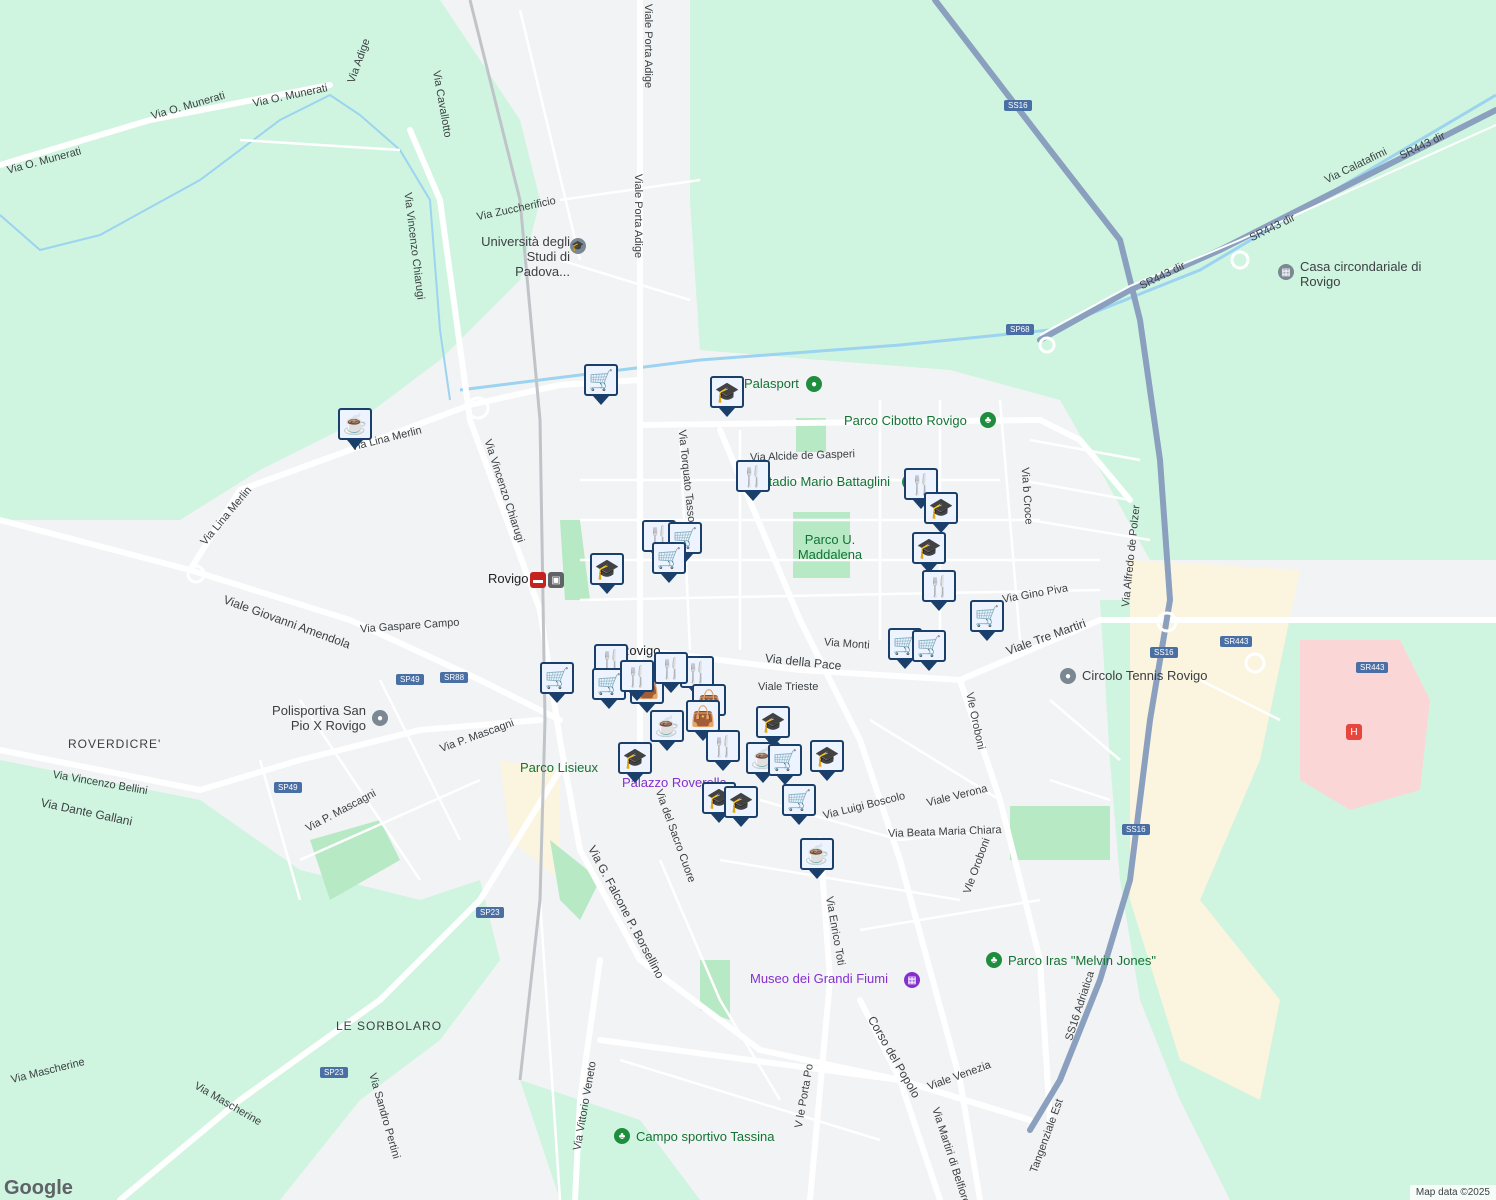 Image resolution: width=1496 pixels, height=1200 pixels. What do you see at coordinates (538, 580) in the screenshot?
I see `train-station-icon: ▬` at bounding box center [538, 580].